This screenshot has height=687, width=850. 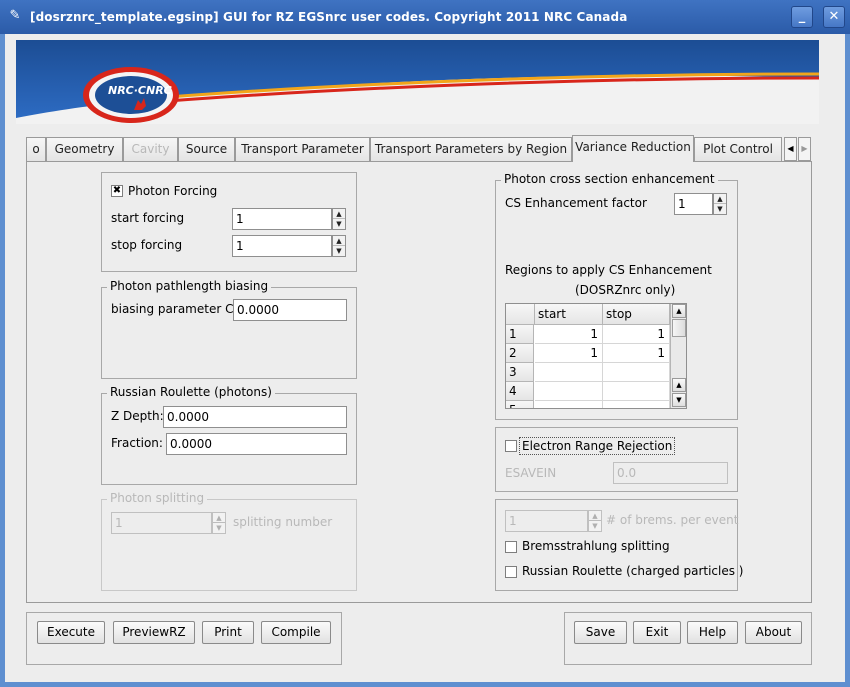 I want to click on tab-scroll-right-button: ▶, so click(x=804, y=149).